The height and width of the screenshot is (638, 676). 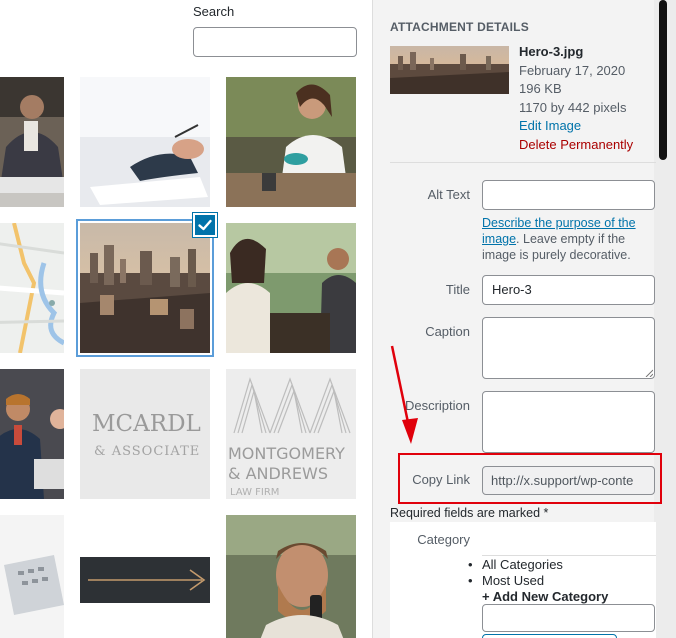 I want to click on tile-map, so click(x=32, y=288).